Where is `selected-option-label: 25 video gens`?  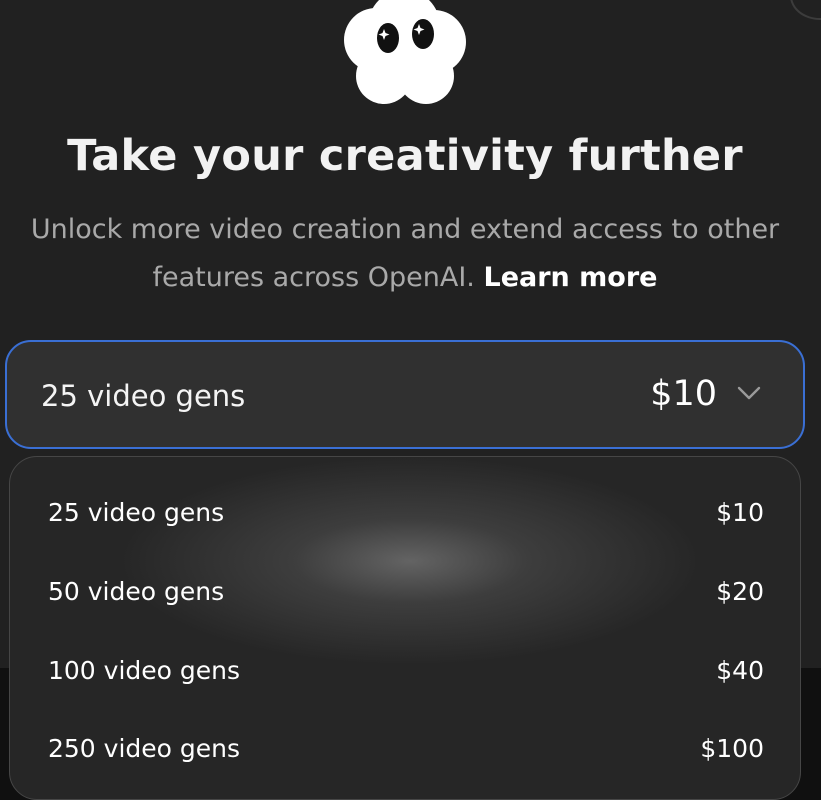 selected-option-label: 25 video gens is located at coordinates (143, 396).